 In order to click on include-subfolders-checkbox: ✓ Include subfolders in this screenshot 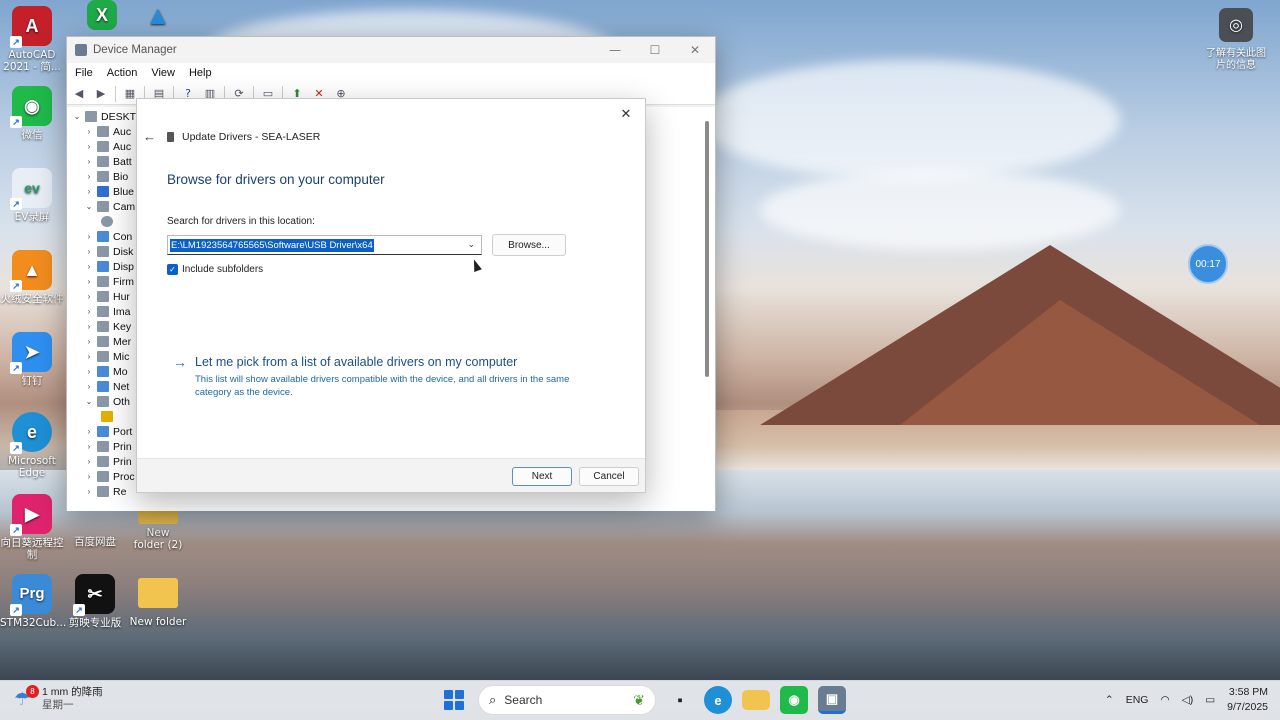, I will do `click(215, 269)`.